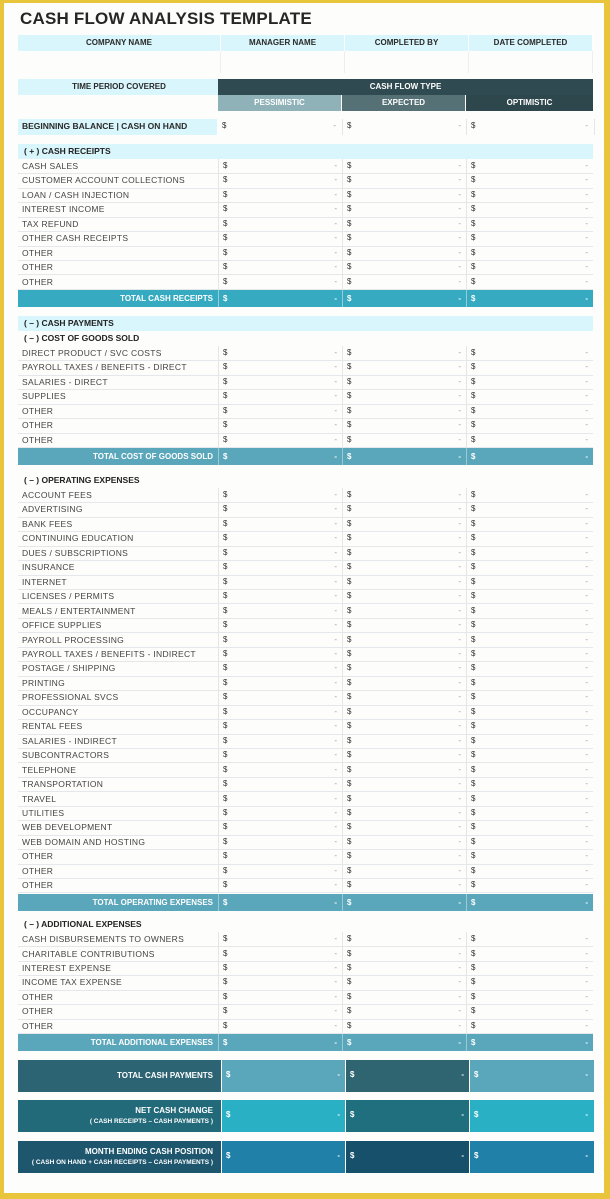  What do you see at coordinates (280, 457) in the screenshot?
I see `total-pessimistic-cell: $ -` at bounding box center [280, 457].